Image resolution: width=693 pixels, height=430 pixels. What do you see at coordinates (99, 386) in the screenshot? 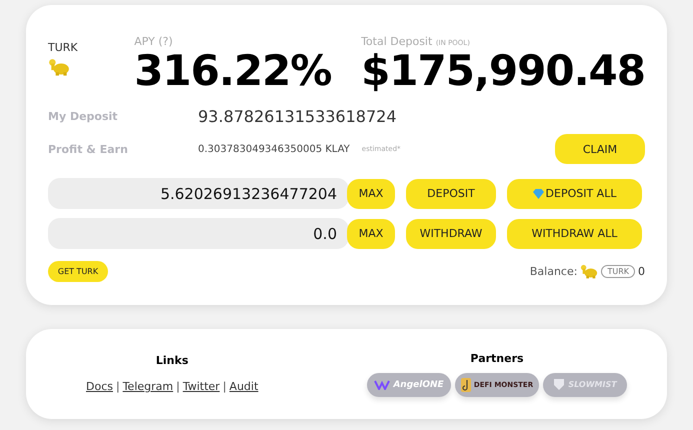
I see `footer-link: Docs` at bounding box center [99, 386].